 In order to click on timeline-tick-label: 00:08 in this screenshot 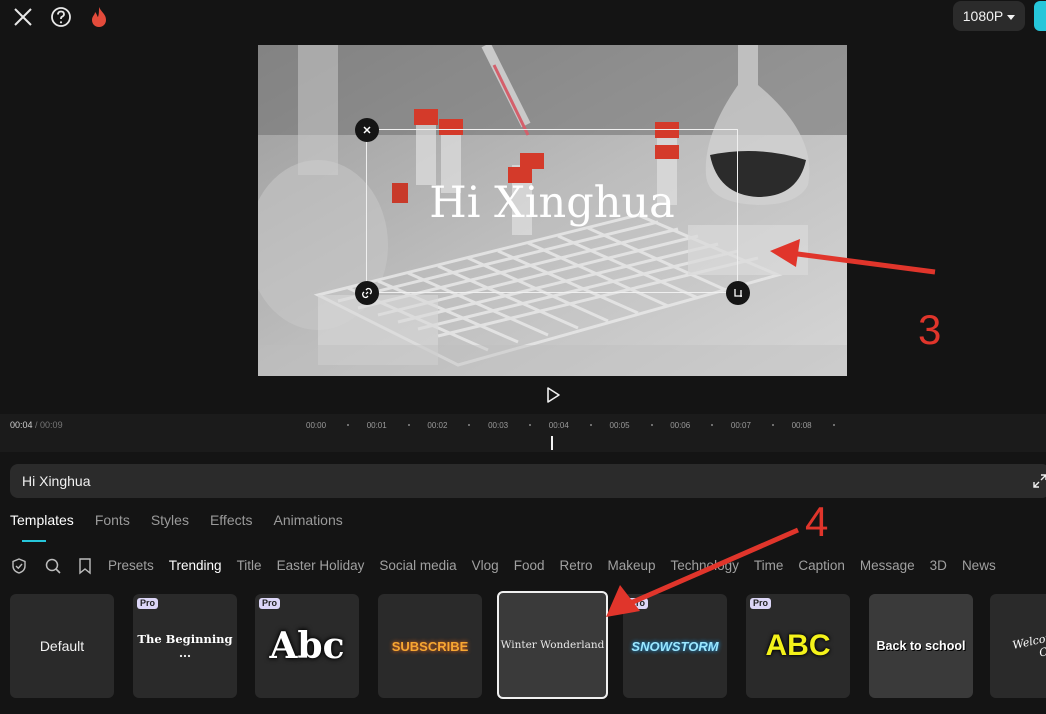, I will do `click(801, 425)`.